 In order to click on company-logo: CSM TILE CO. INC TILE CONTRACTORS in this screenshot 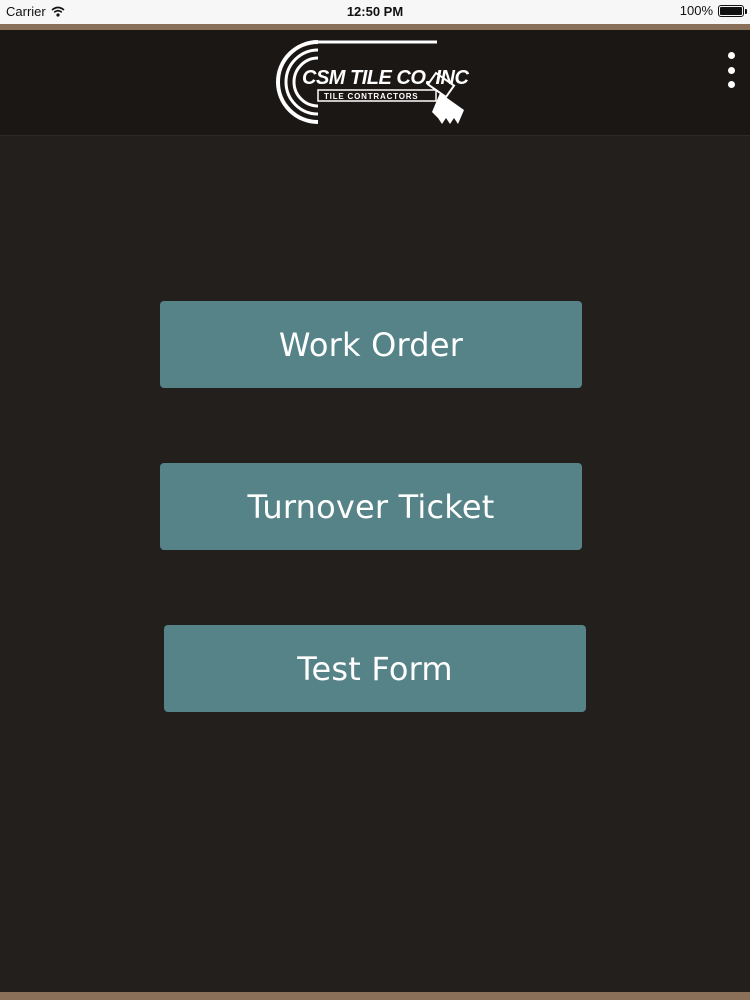, I will do `click(373, 82)`.